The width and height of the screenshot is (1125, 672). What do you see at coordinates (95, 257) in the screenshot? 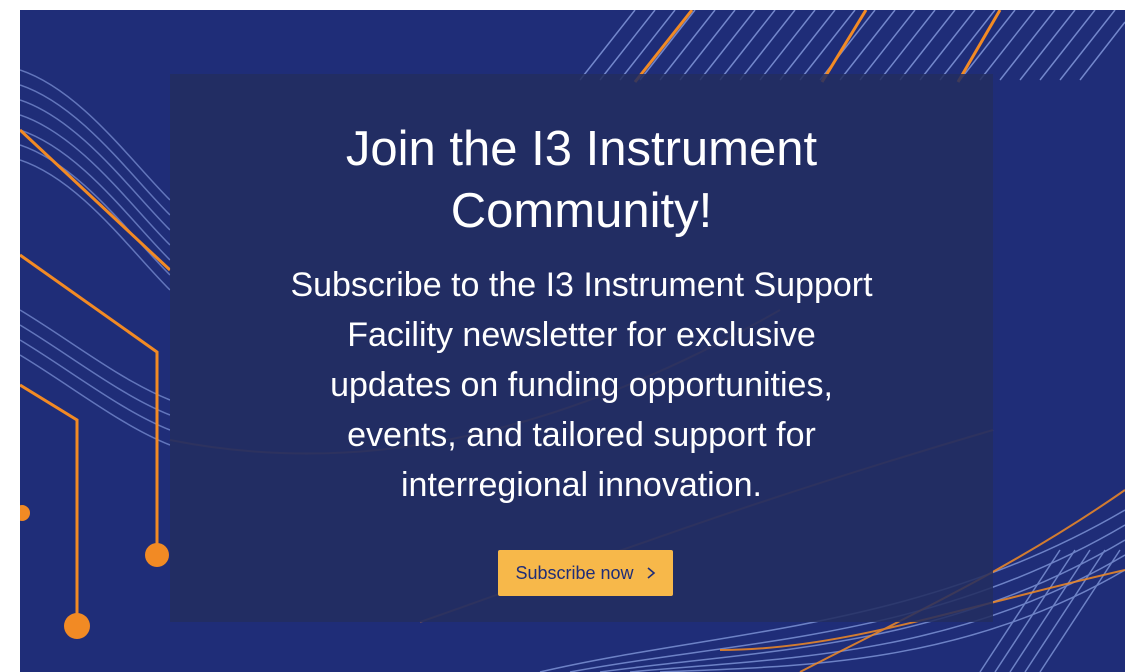
I see `left-light-waves` at bounding box center [95, 257].